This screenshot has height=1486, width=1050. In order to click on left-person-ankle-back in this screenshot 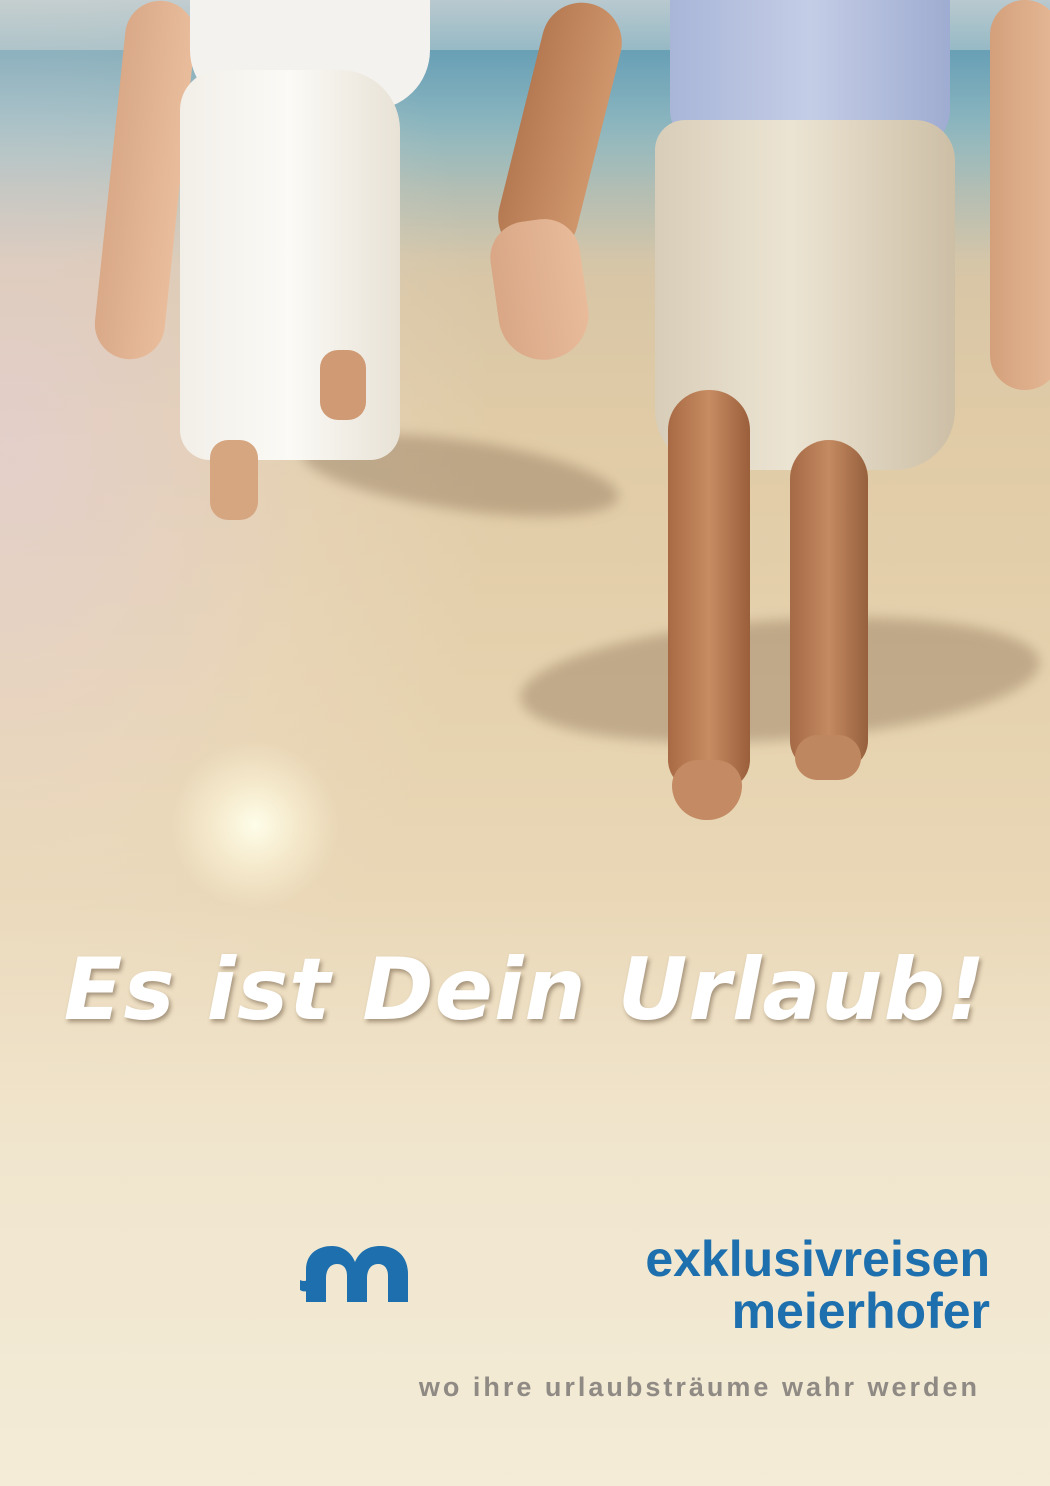, I will do `click(343, 385)`.